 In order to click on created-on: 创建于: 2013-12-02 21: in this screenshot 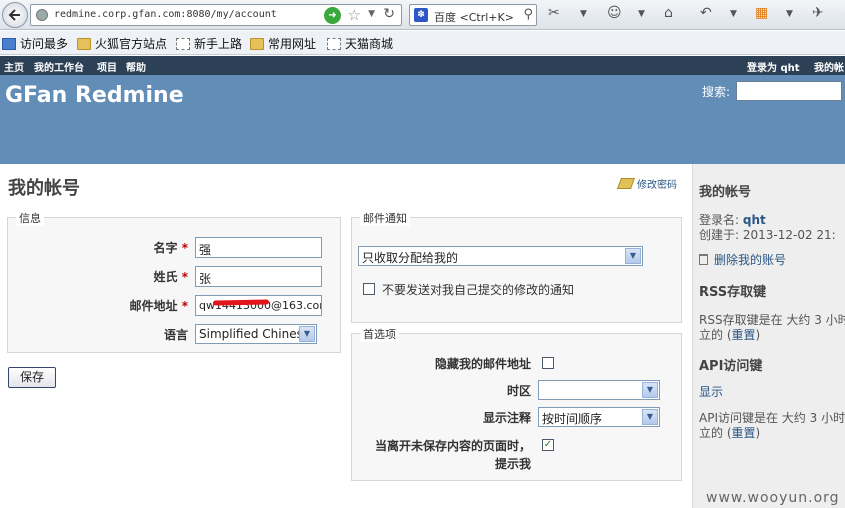, I will do `click(767, 235)`.